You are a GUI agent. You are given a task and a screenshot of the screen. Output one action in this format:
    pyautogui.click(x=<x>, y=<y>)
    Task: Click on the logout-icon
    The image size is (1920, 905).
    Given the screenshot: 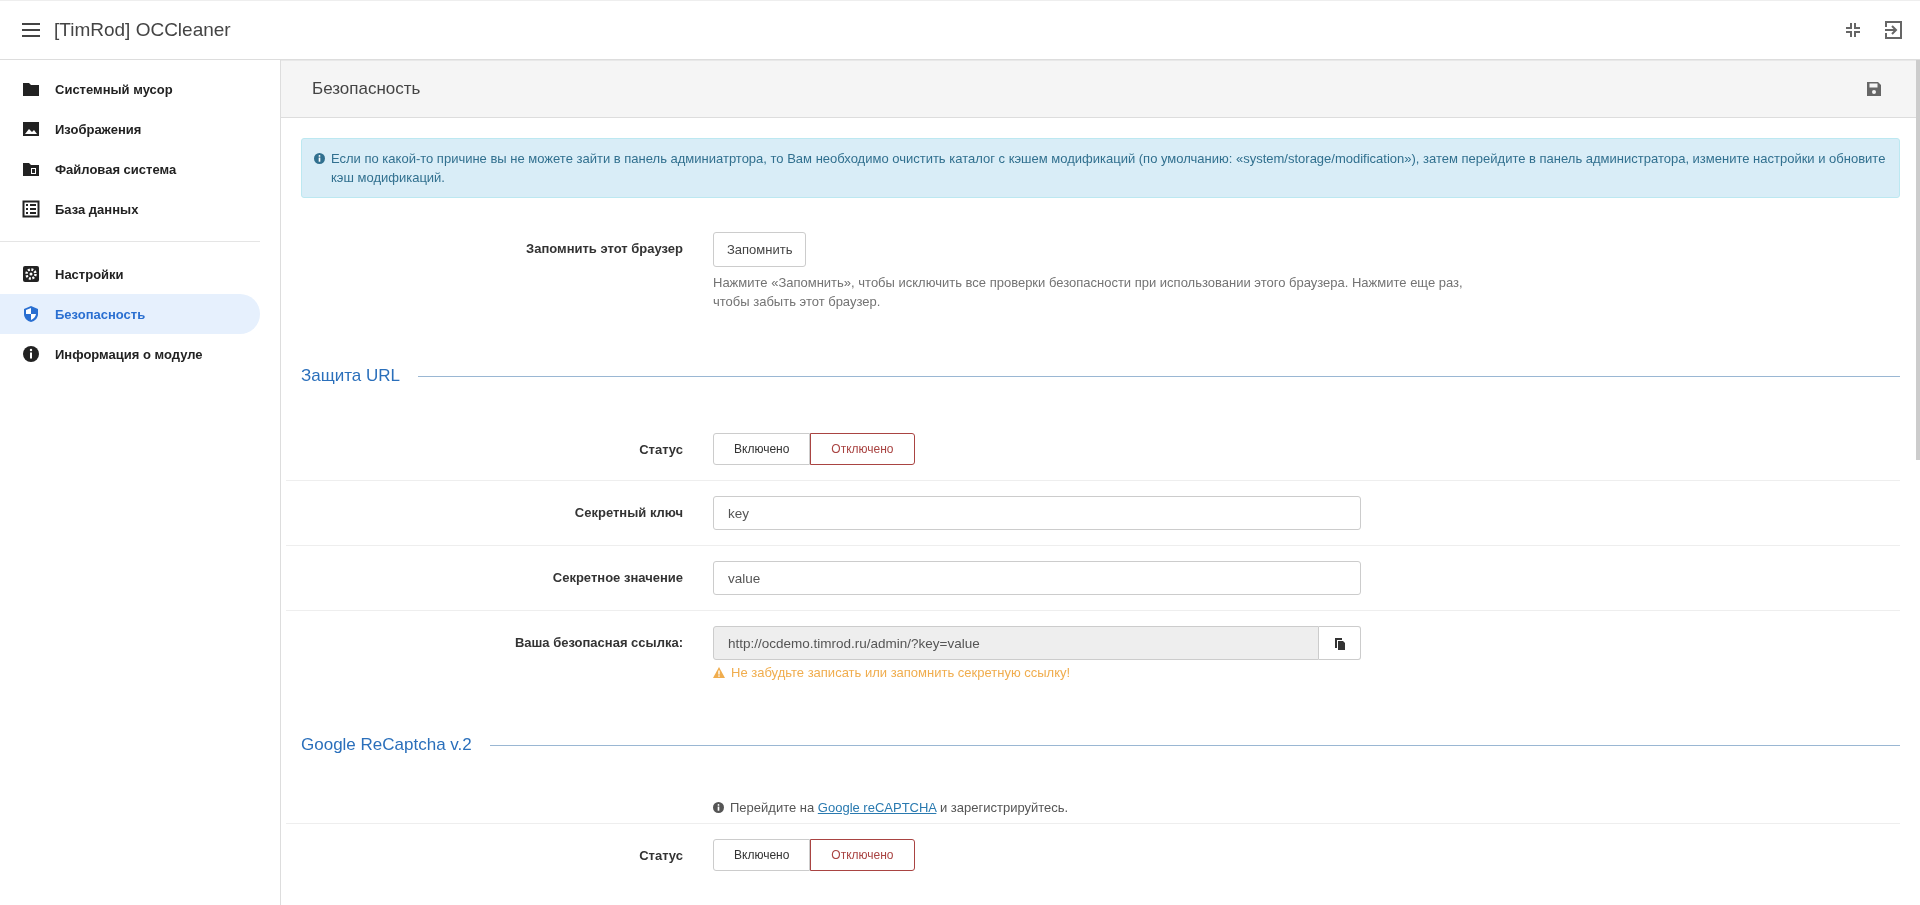 What is the action you would take?
    pyautogui.click(x=1893, y=30)
    